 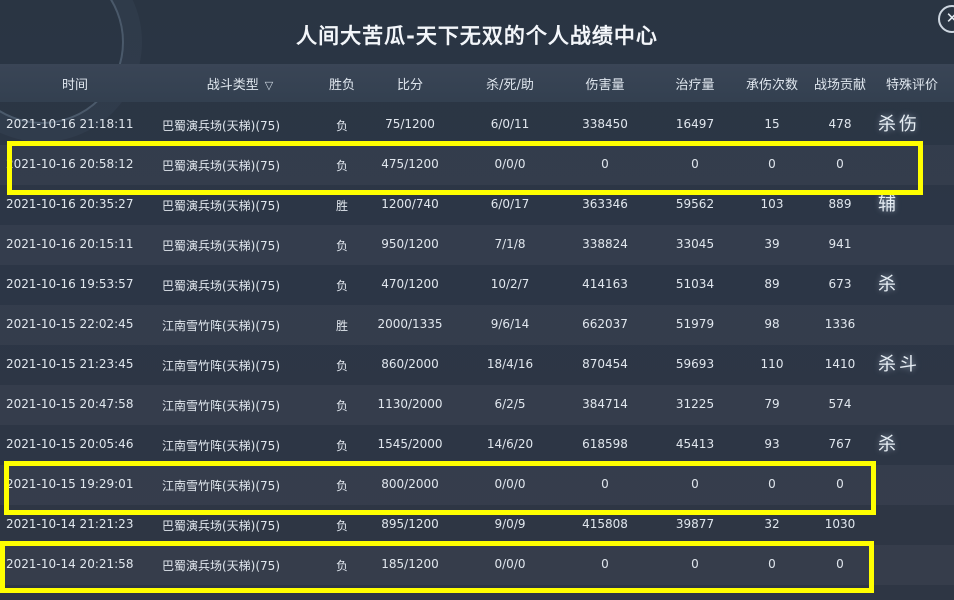 What do you see at coordinates (70, 324) in the screenshot?
I see `cell-time: 2021-10-15 22:02:45` at bounding box center [70, 324].